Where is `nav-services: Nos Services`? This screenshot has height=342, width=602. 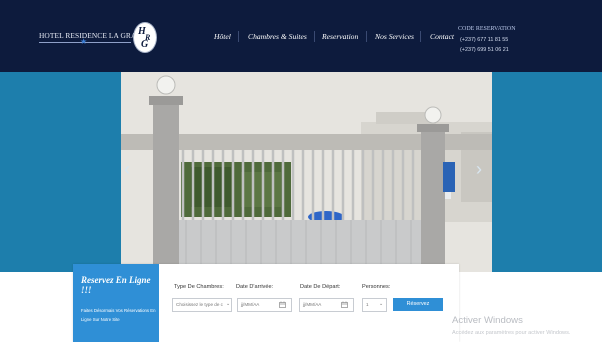 nav-services: Nos Services is located at coordinates (394, 36).